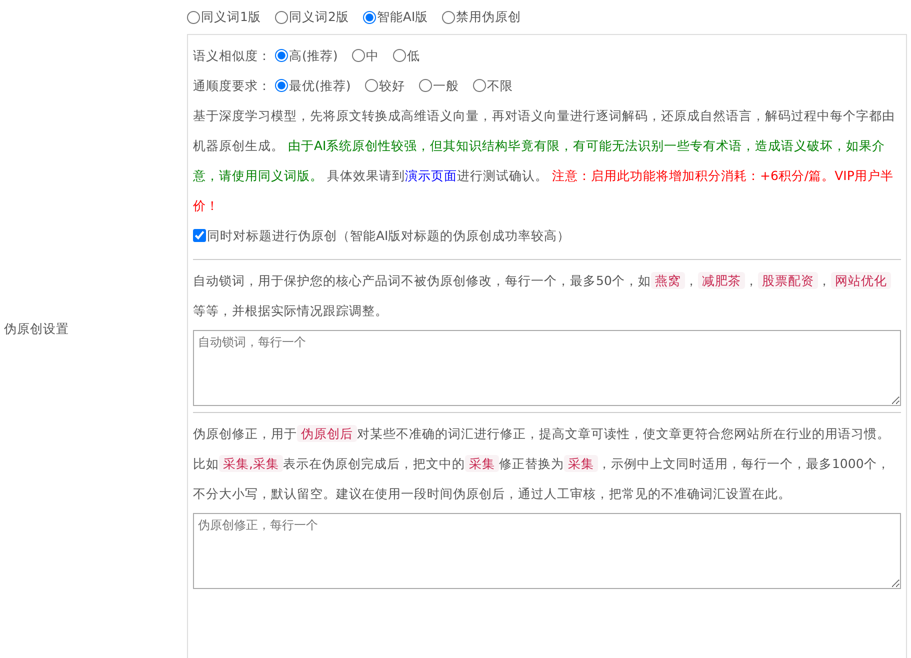  I want to click on title-checkbox, so click(199, 235).